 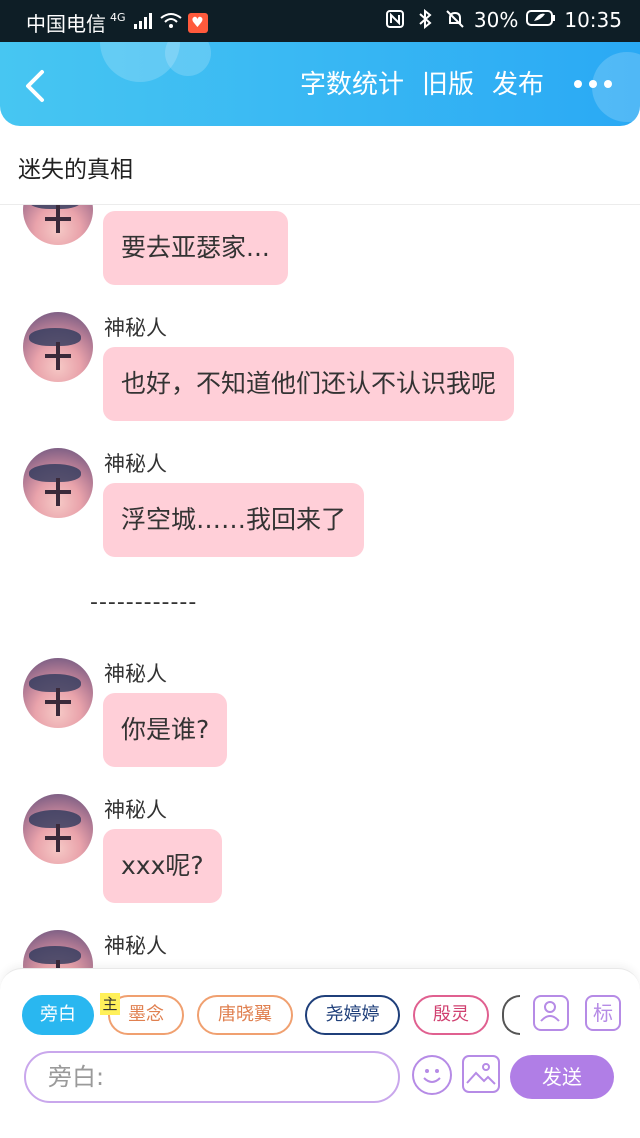 I want to click on top-app-bar: 字数统计 旧版 发布, so click(x=320, y=84).